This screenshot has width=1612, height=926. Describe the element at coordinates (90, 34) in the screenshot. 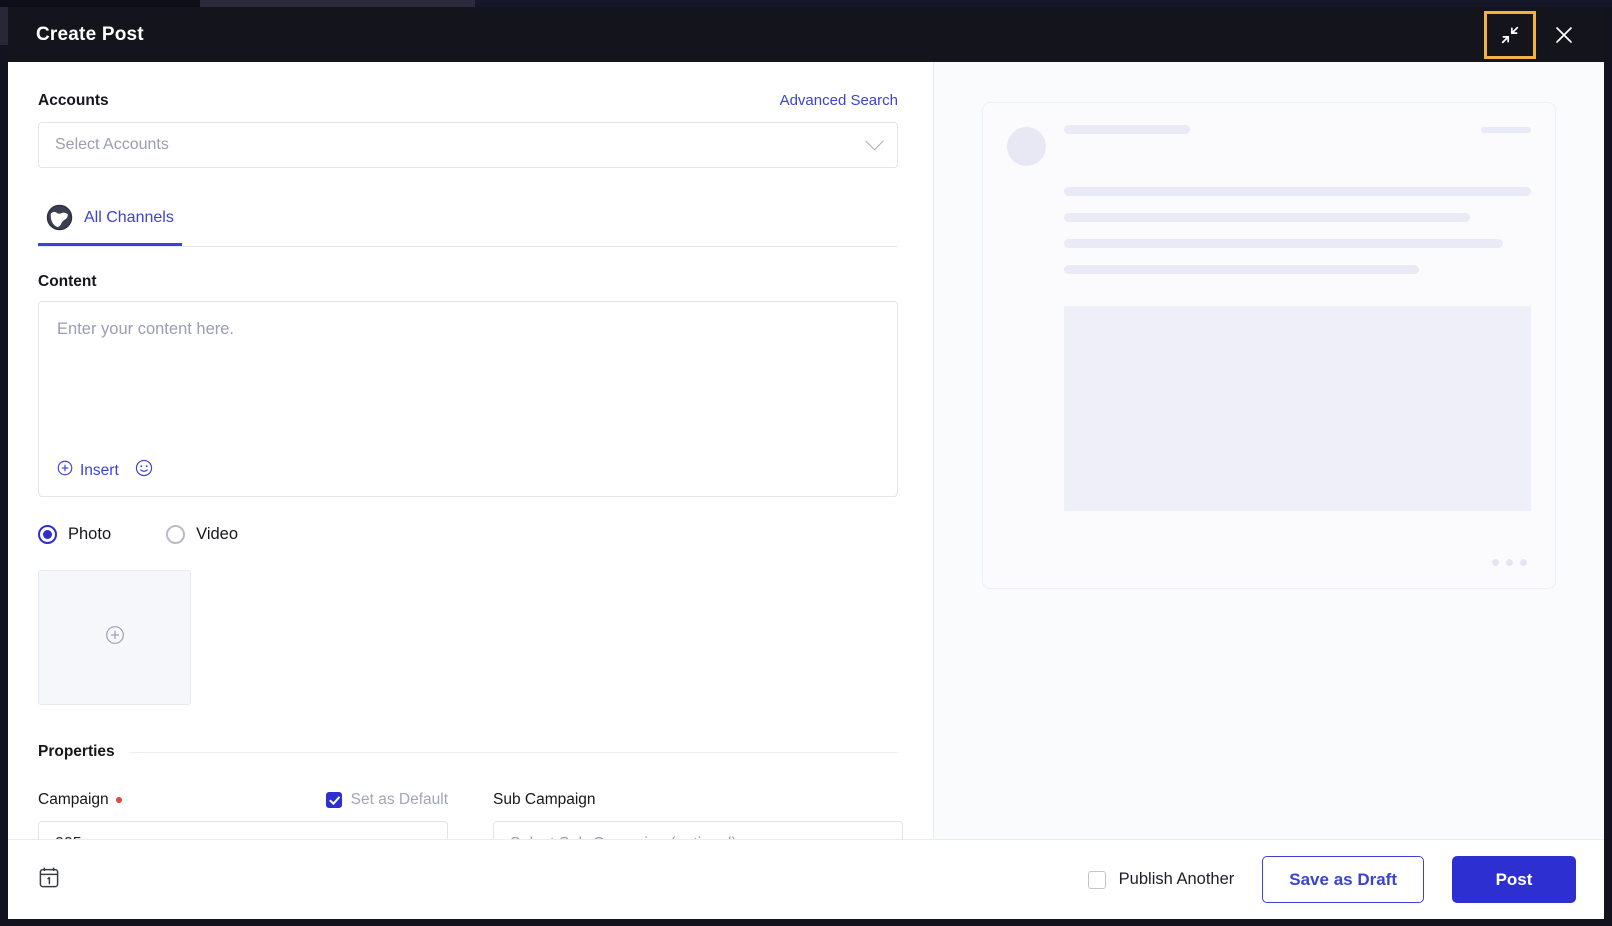

I see `modal-title: Create Post` at that location.